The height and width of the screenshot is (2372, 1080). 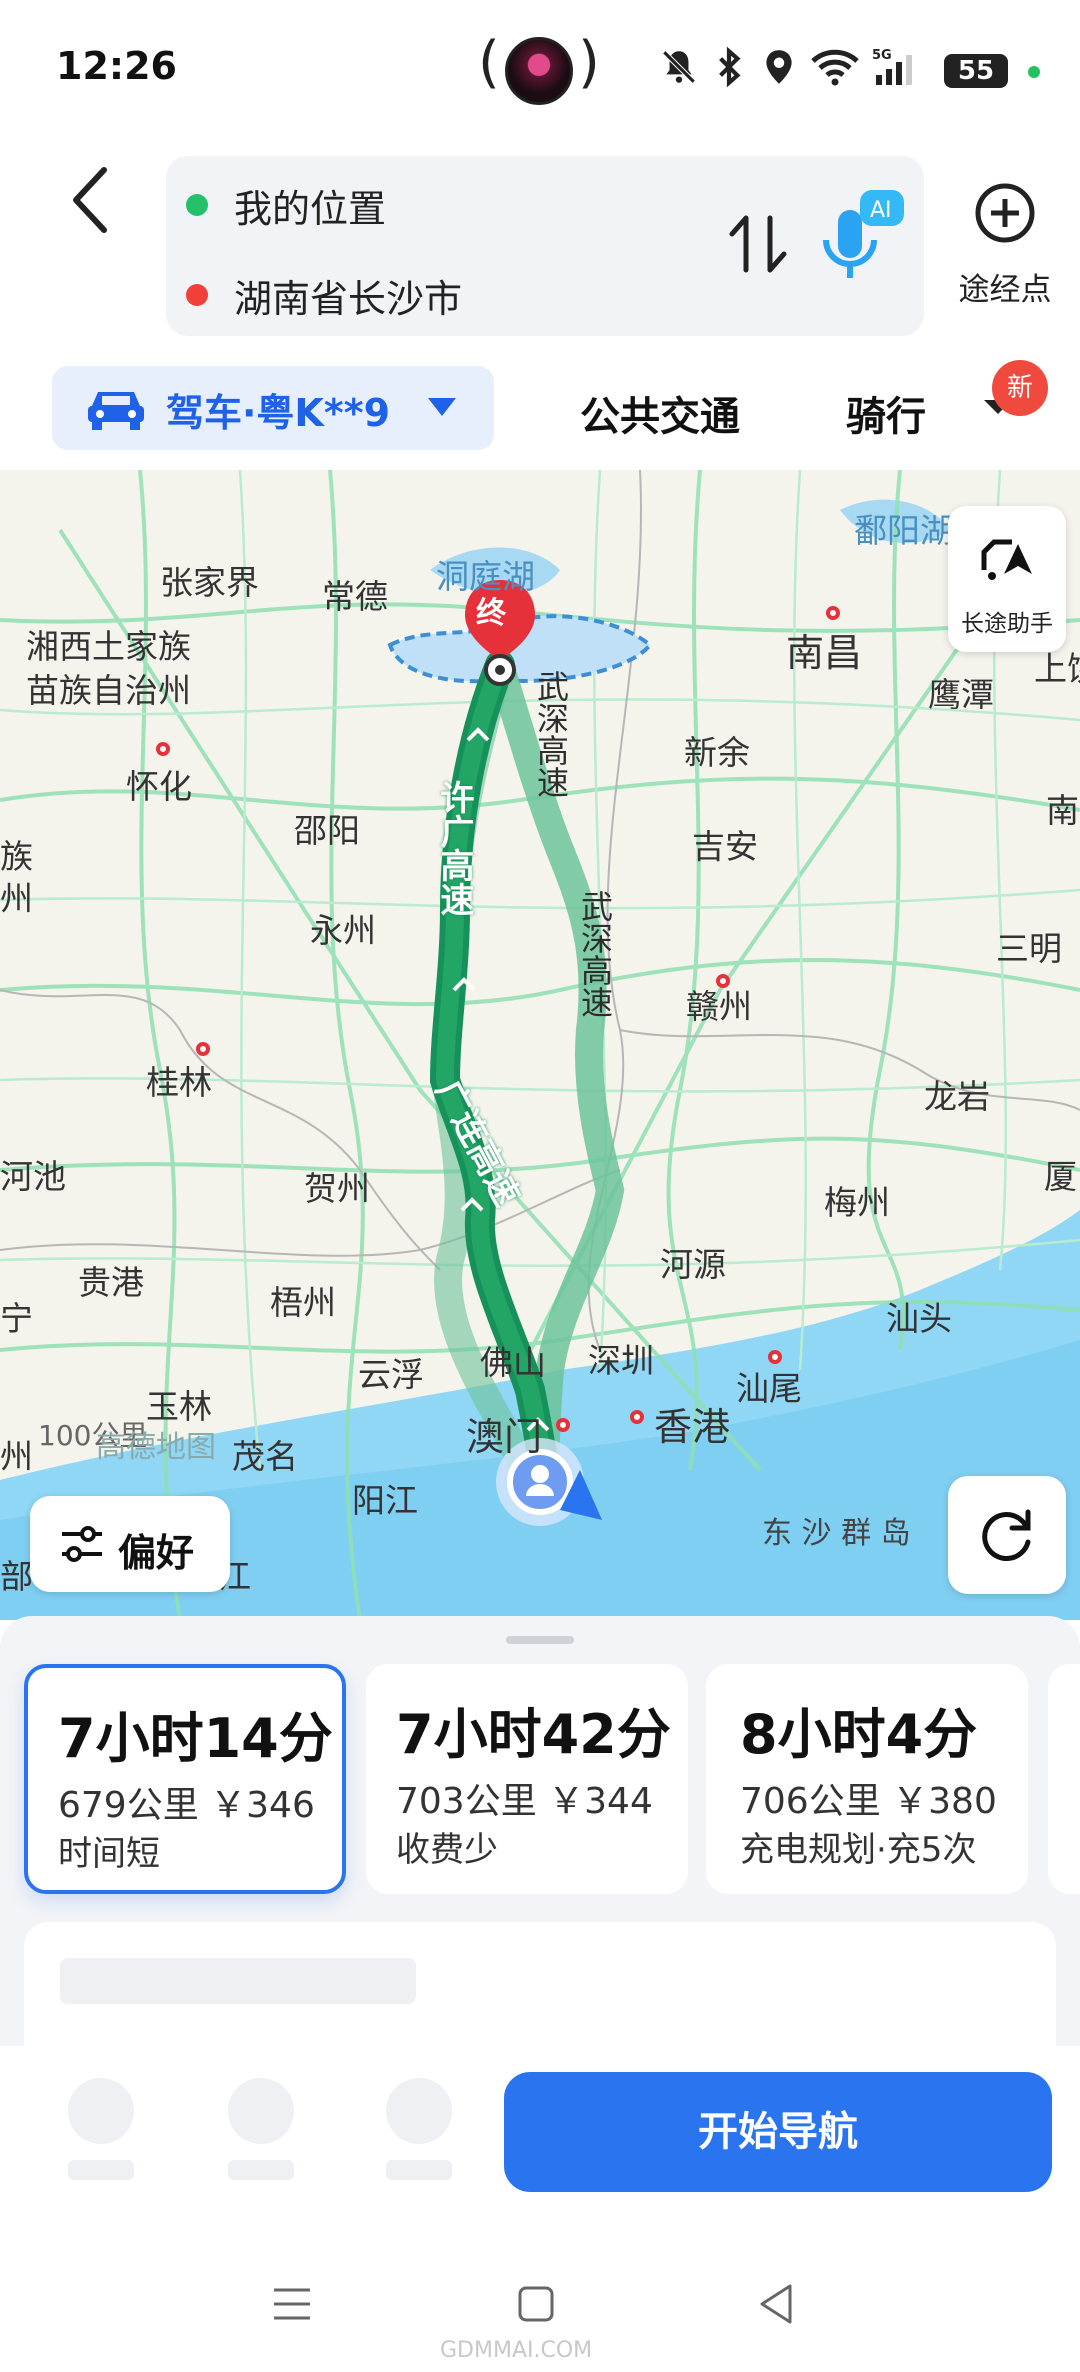 I want to click on highway-label-wushen-1: 武深高速, so click(x=551, y=734).